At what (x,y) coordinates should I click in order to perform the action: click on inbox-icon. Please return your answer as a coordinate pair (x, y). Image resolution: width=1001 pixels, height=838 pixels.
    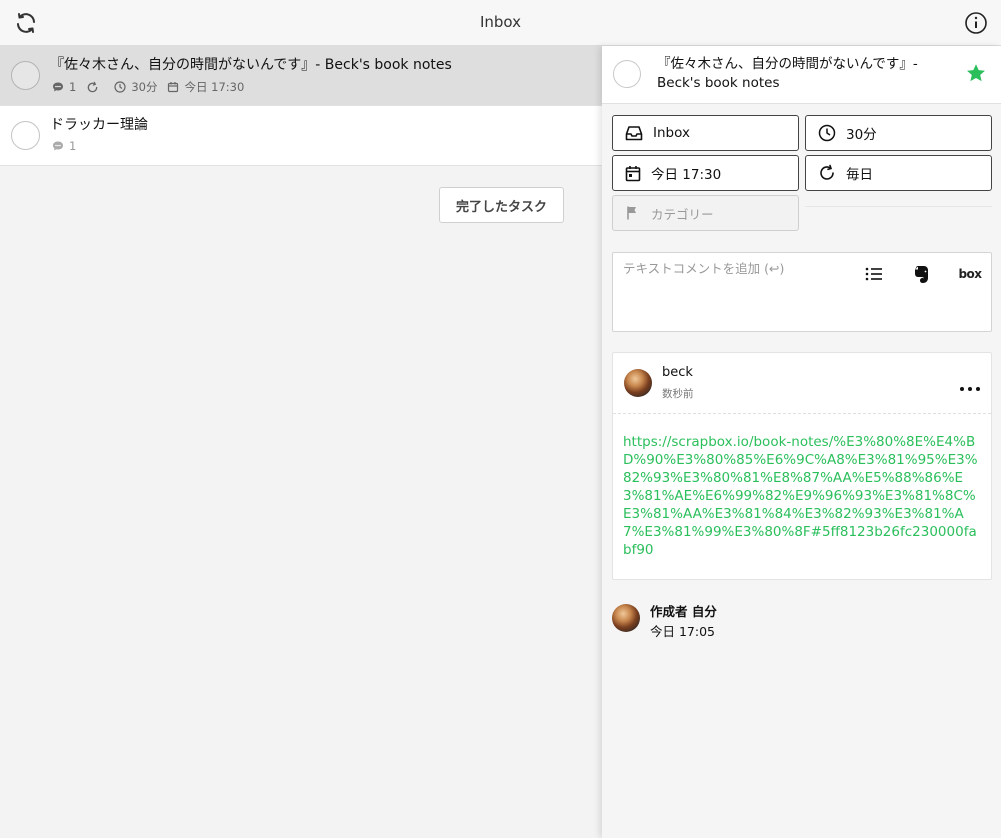
    Looking at the image, I should click on (634, 133).